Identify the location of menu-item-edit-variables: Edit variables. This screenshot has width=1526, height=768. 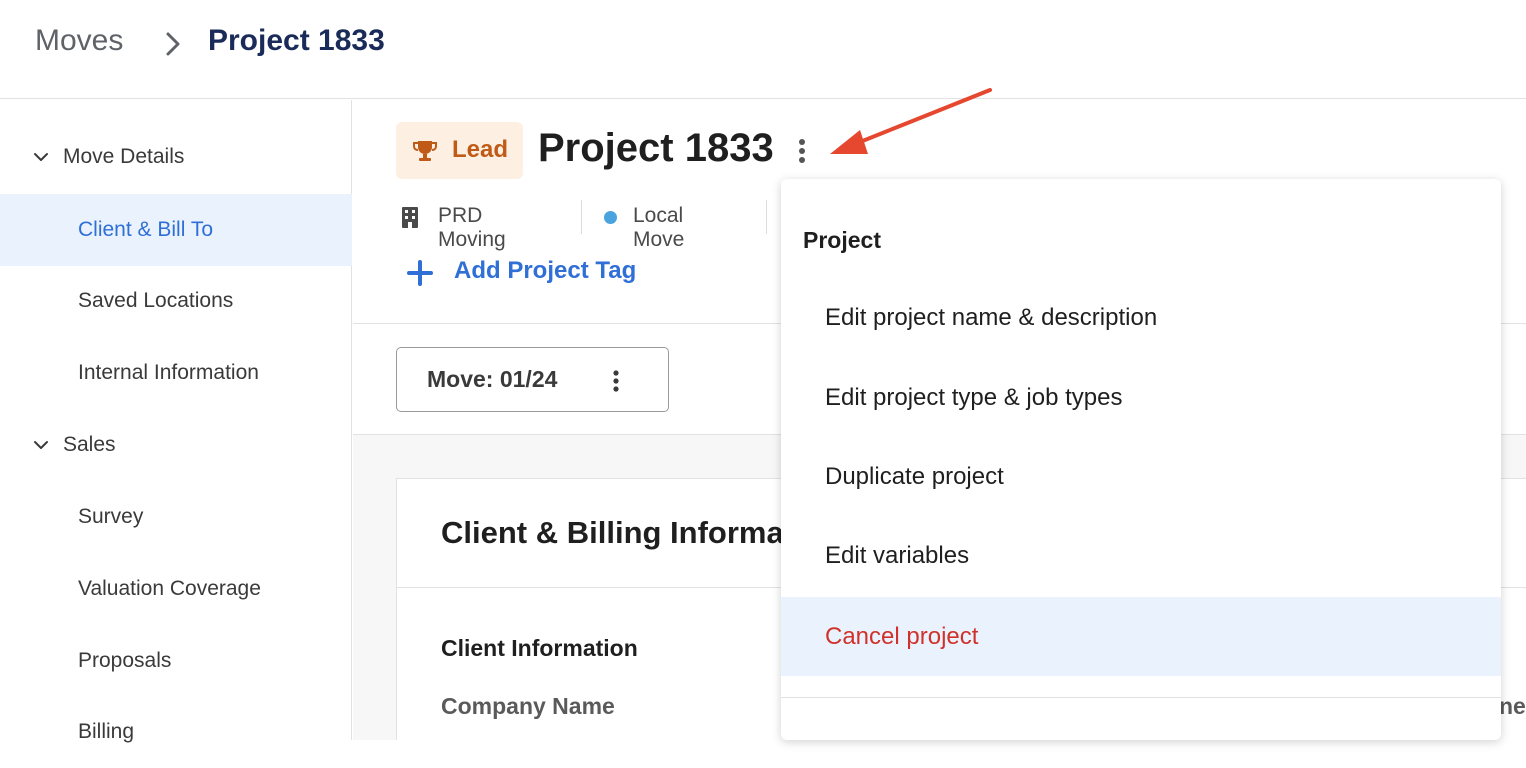
(1141, 555).